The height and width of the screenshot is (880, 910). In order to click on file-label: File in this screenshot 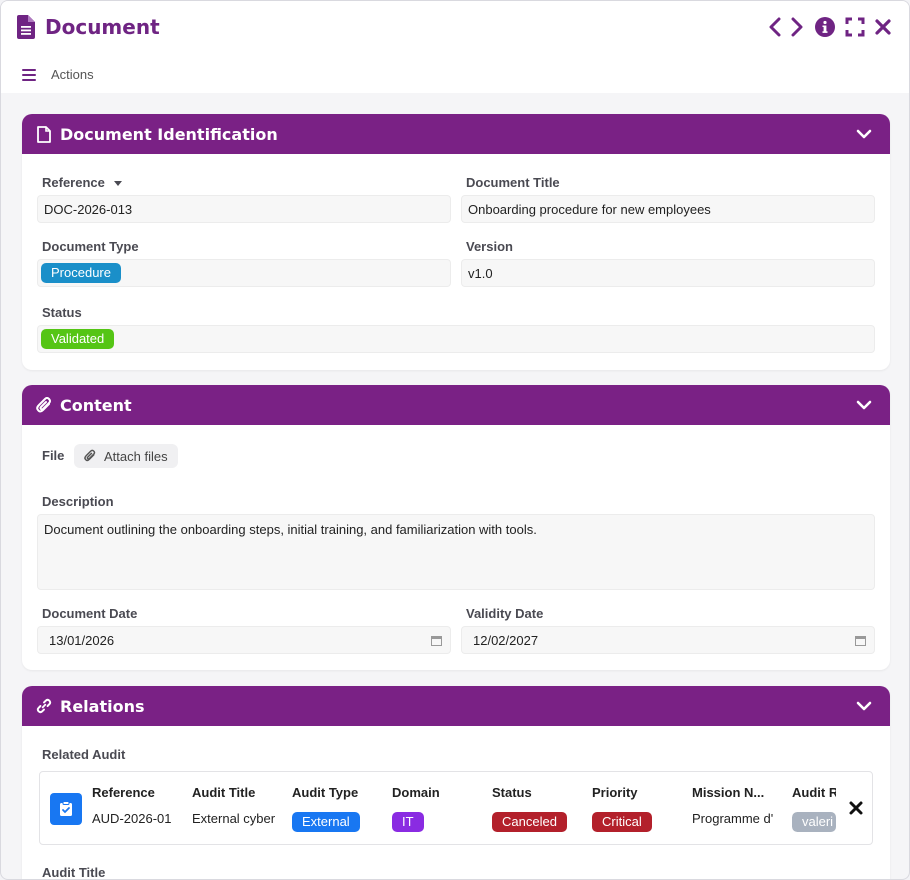, I will do `click(53, 455)`.